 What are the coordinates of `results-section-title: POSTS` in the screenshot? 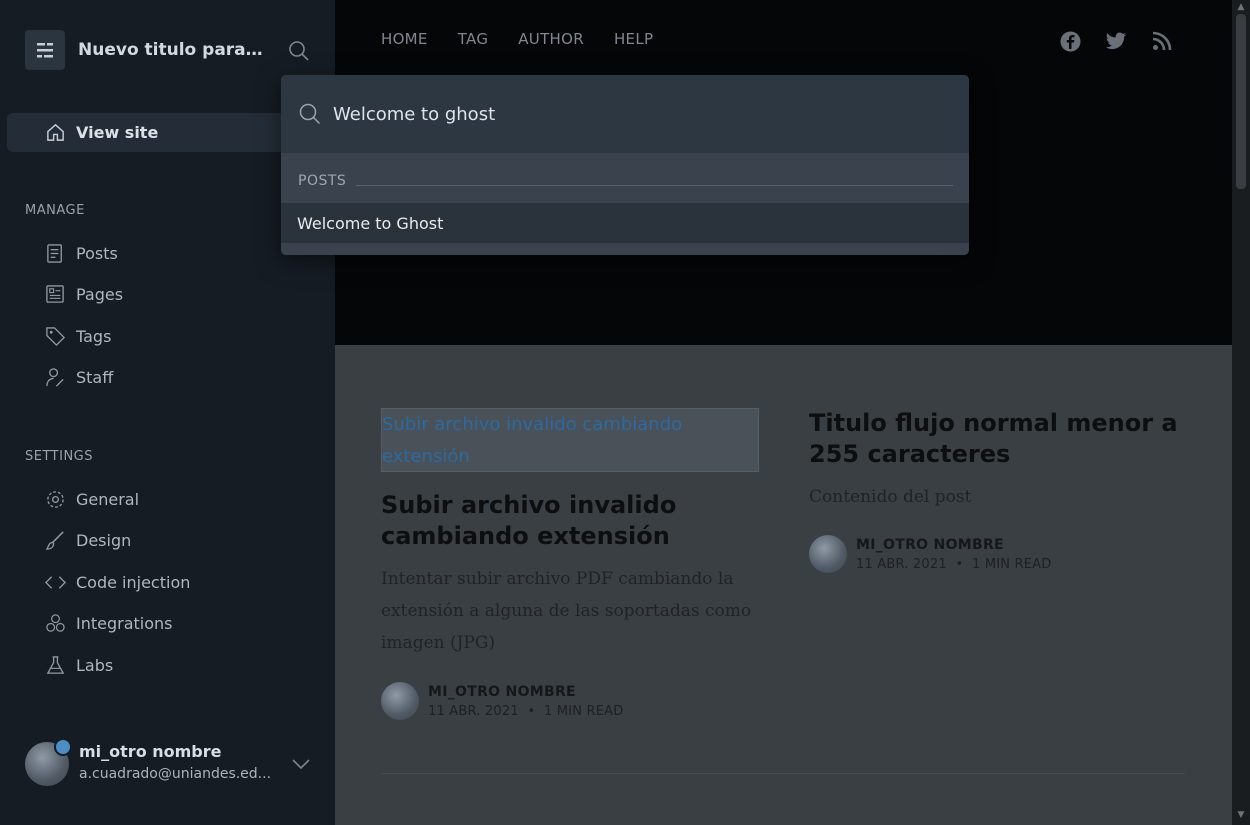 It's located at (322, 181).